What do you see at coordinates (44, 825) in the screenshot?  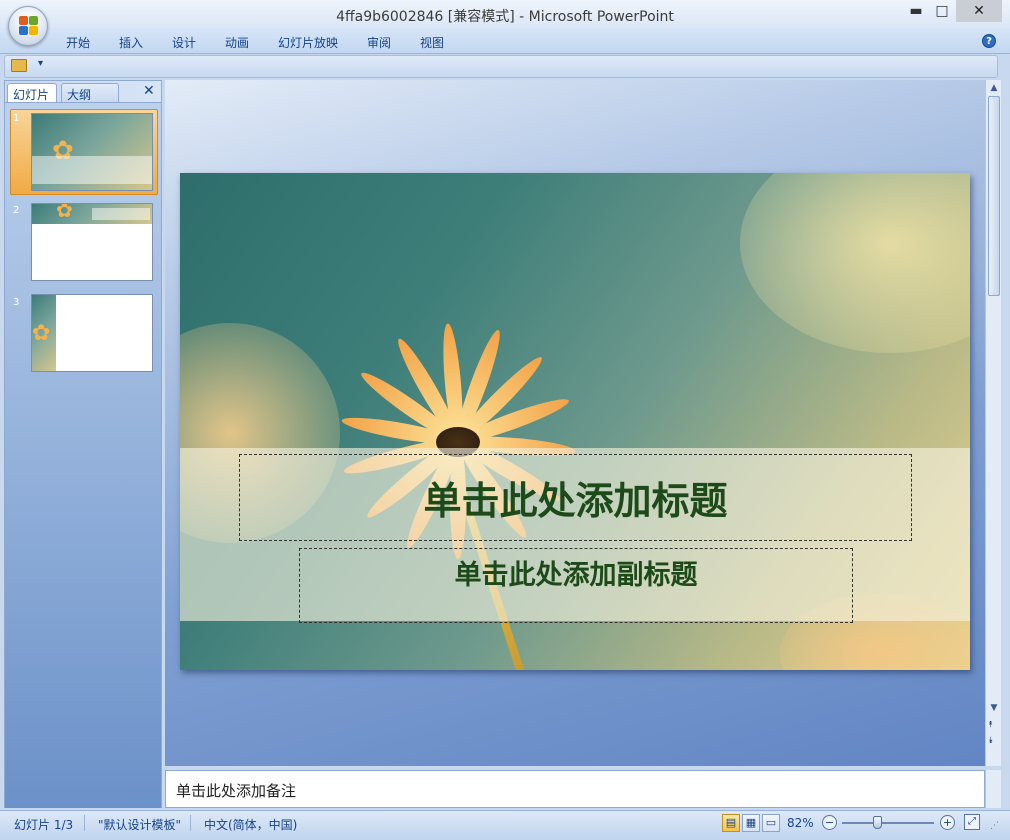 I see `slide-counter: 幻灯片 1/3` at bounding box center [44, 825].